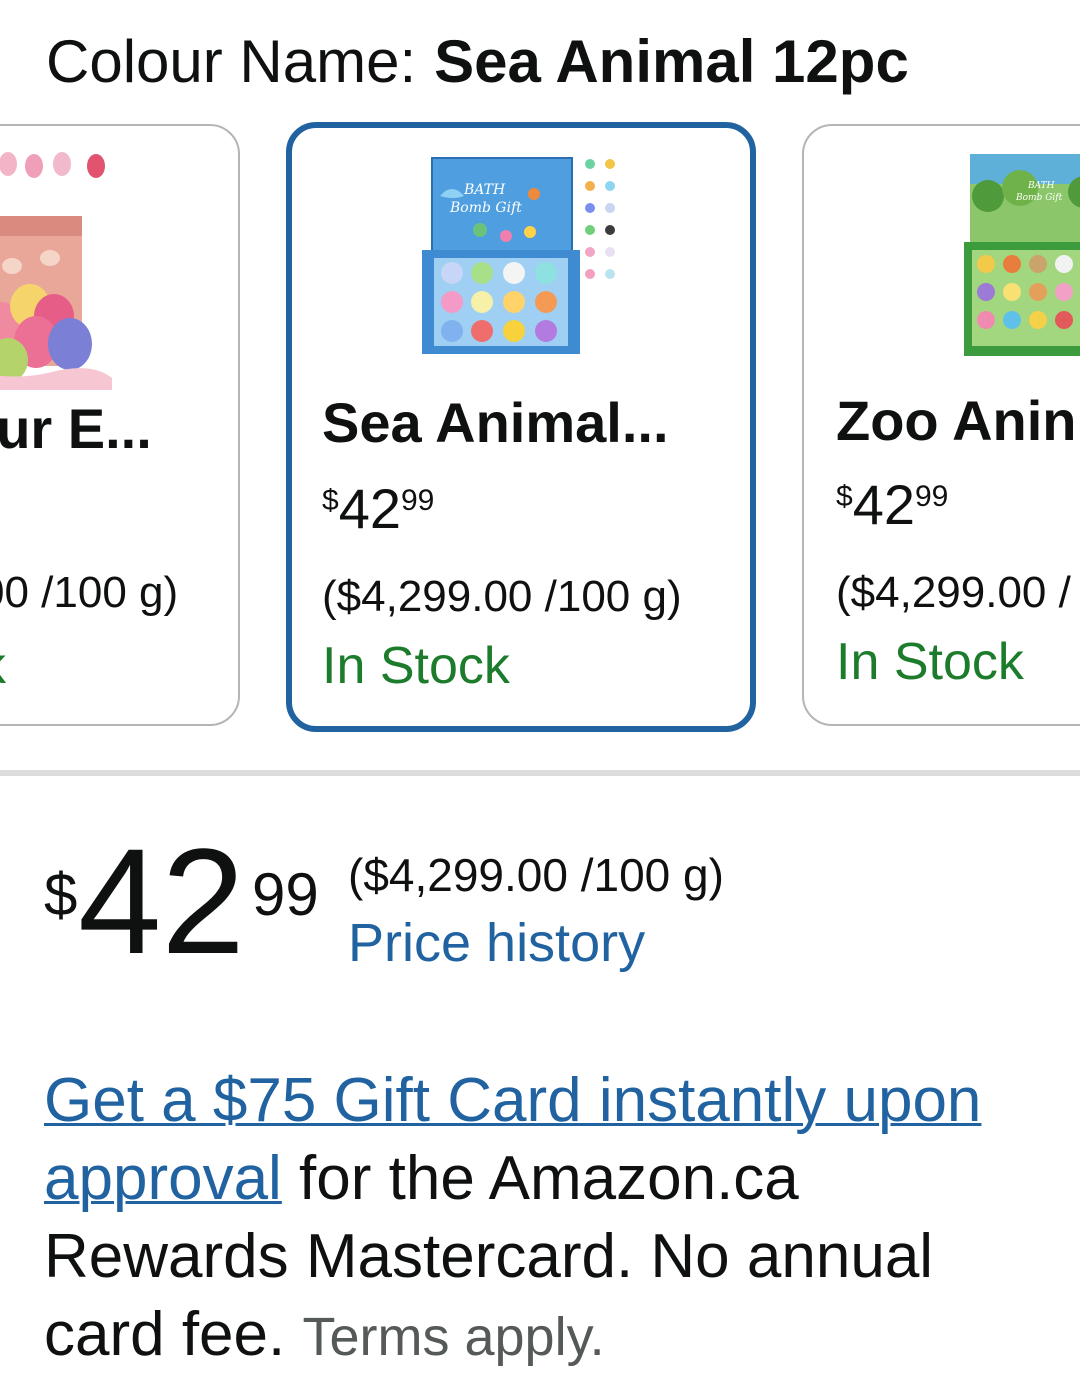 This screenshot has height=1376, width=1080. I want to click on terms-apply-text: Terms apply., so click(453, 1337).